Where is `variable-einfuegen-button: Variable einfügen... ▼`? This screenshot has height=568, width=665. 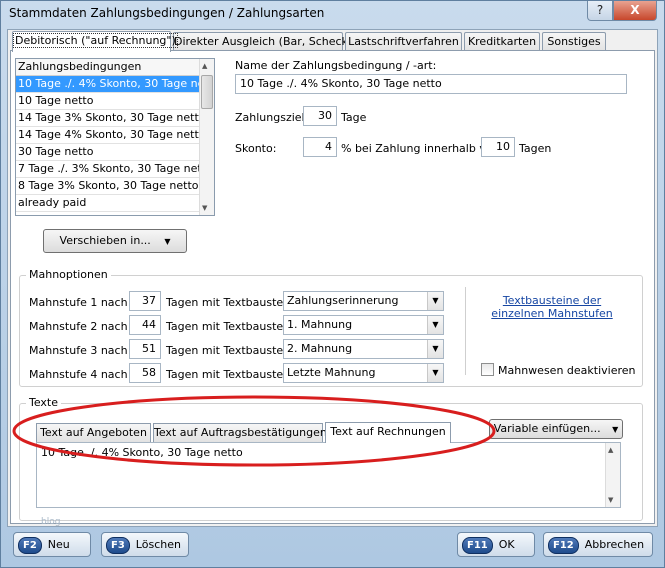 variable-einfuegen-button: Variable einfügen... ▼ is located at coordinates (556, 429).